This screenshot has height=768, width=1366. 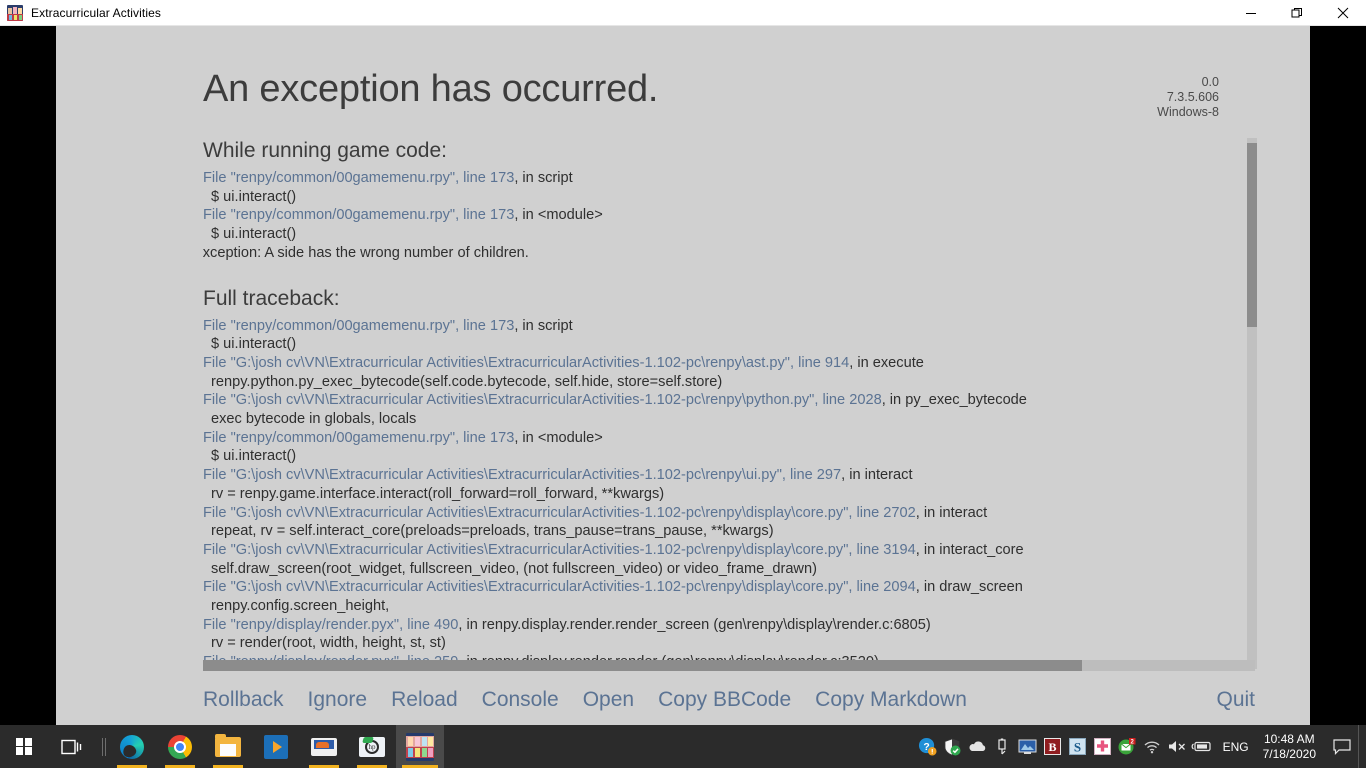 I want to click on reload-button: Reload, so click(x=424, y=700).